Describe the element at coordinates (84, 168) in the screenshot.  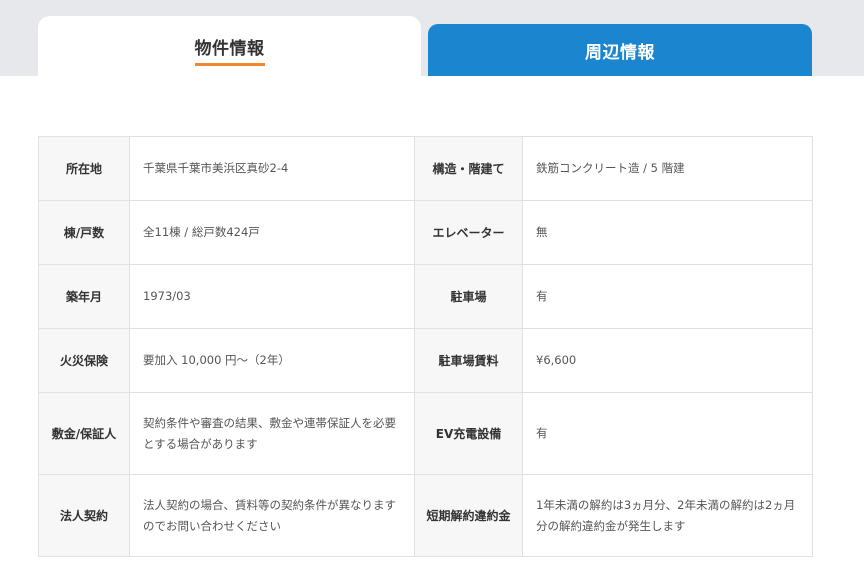
I see `label-location: 所在地` at that location.